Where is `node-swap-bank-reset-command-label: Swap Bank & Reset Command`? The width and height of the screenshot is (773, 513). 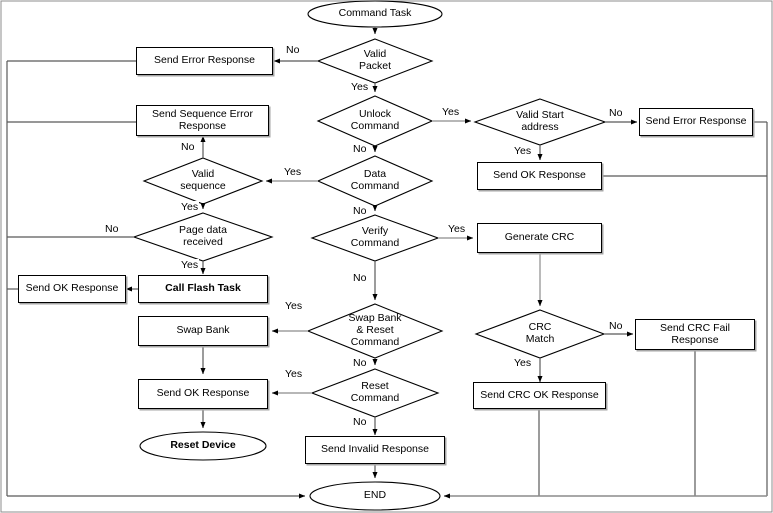 node-swap-bank-reset-command-label: Swap Bank & Reset Command is located at coordinates (374, 330).